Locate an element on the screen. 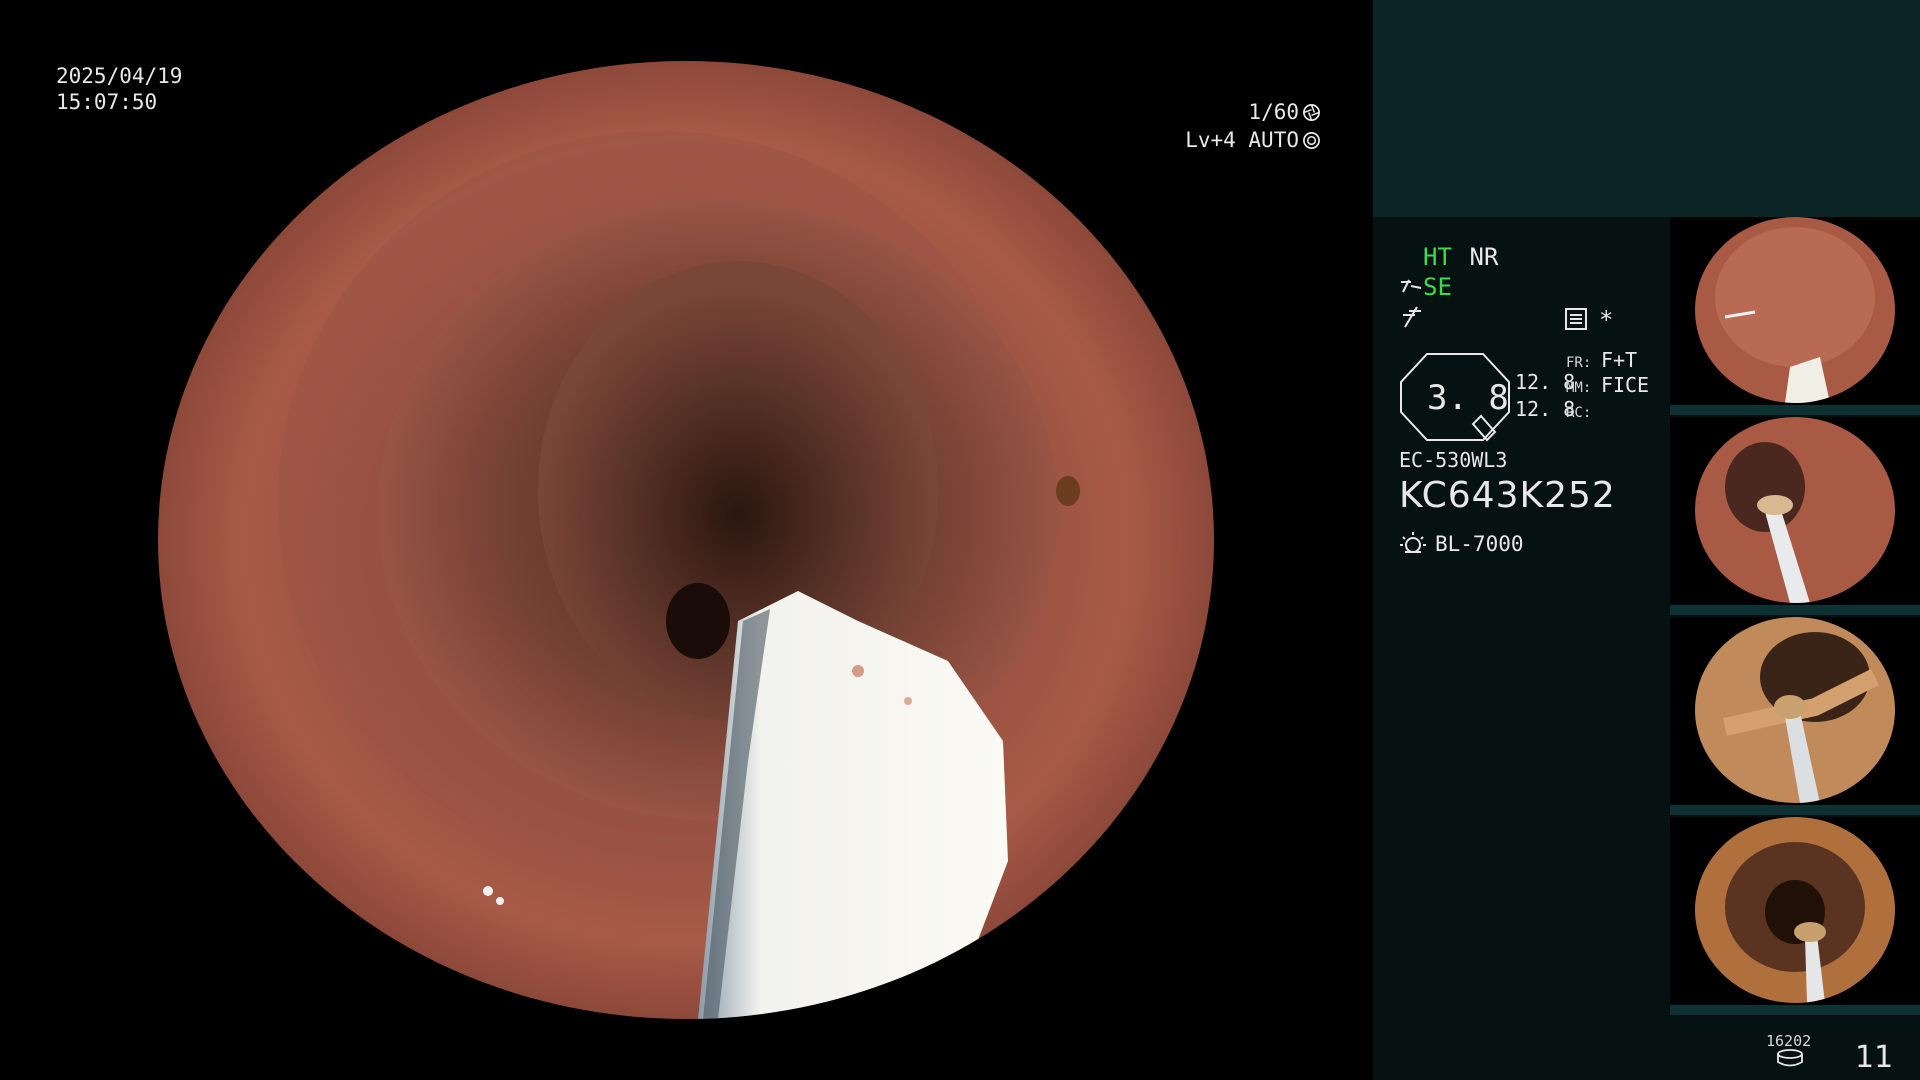  iris-icon is located at coordinates (1311, 140).